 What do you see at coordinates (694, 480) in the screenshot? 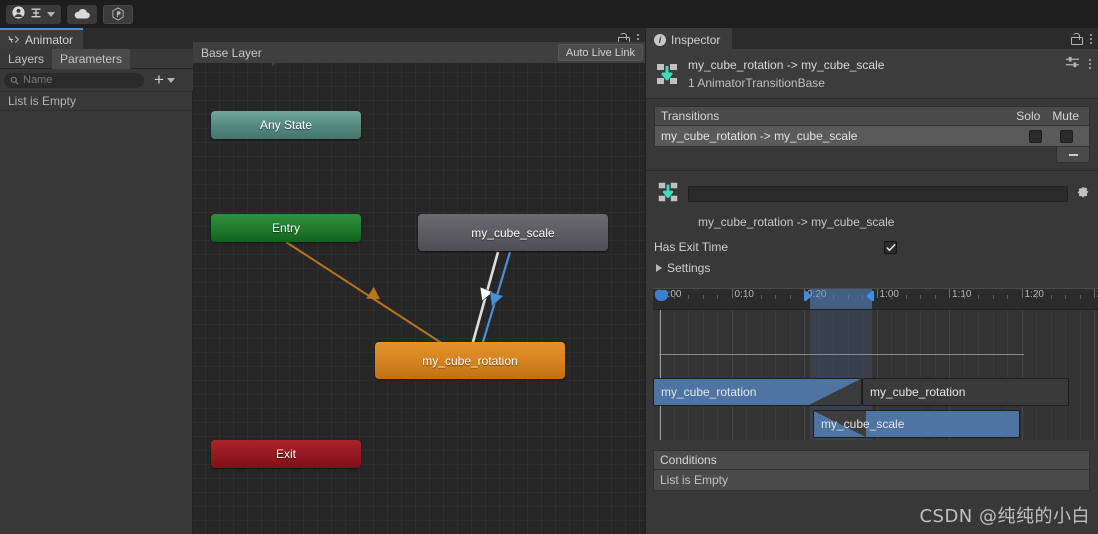
I see `conditions-empty-label: List is Empty` at bounding box center [694, 480].